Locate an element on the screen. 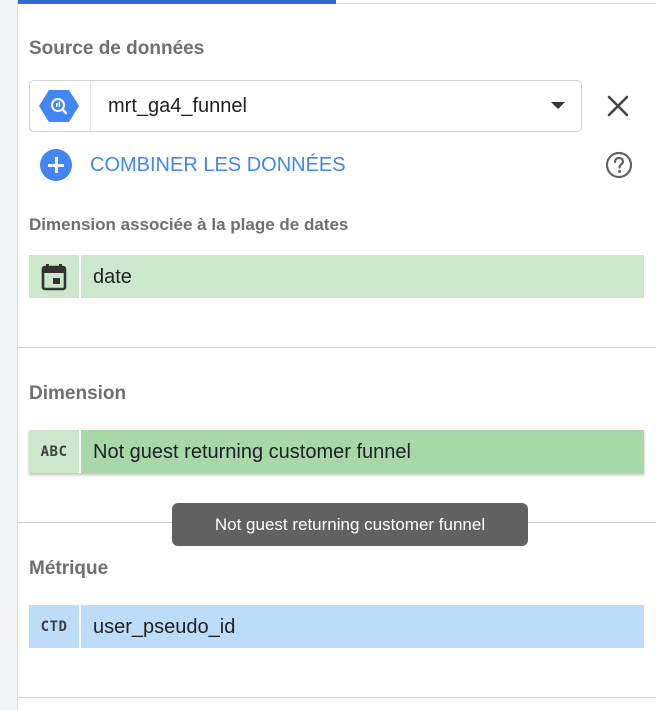 The height and width of the screenshot is (710, 656). calendar-icon is located at coordinates (54, 276).